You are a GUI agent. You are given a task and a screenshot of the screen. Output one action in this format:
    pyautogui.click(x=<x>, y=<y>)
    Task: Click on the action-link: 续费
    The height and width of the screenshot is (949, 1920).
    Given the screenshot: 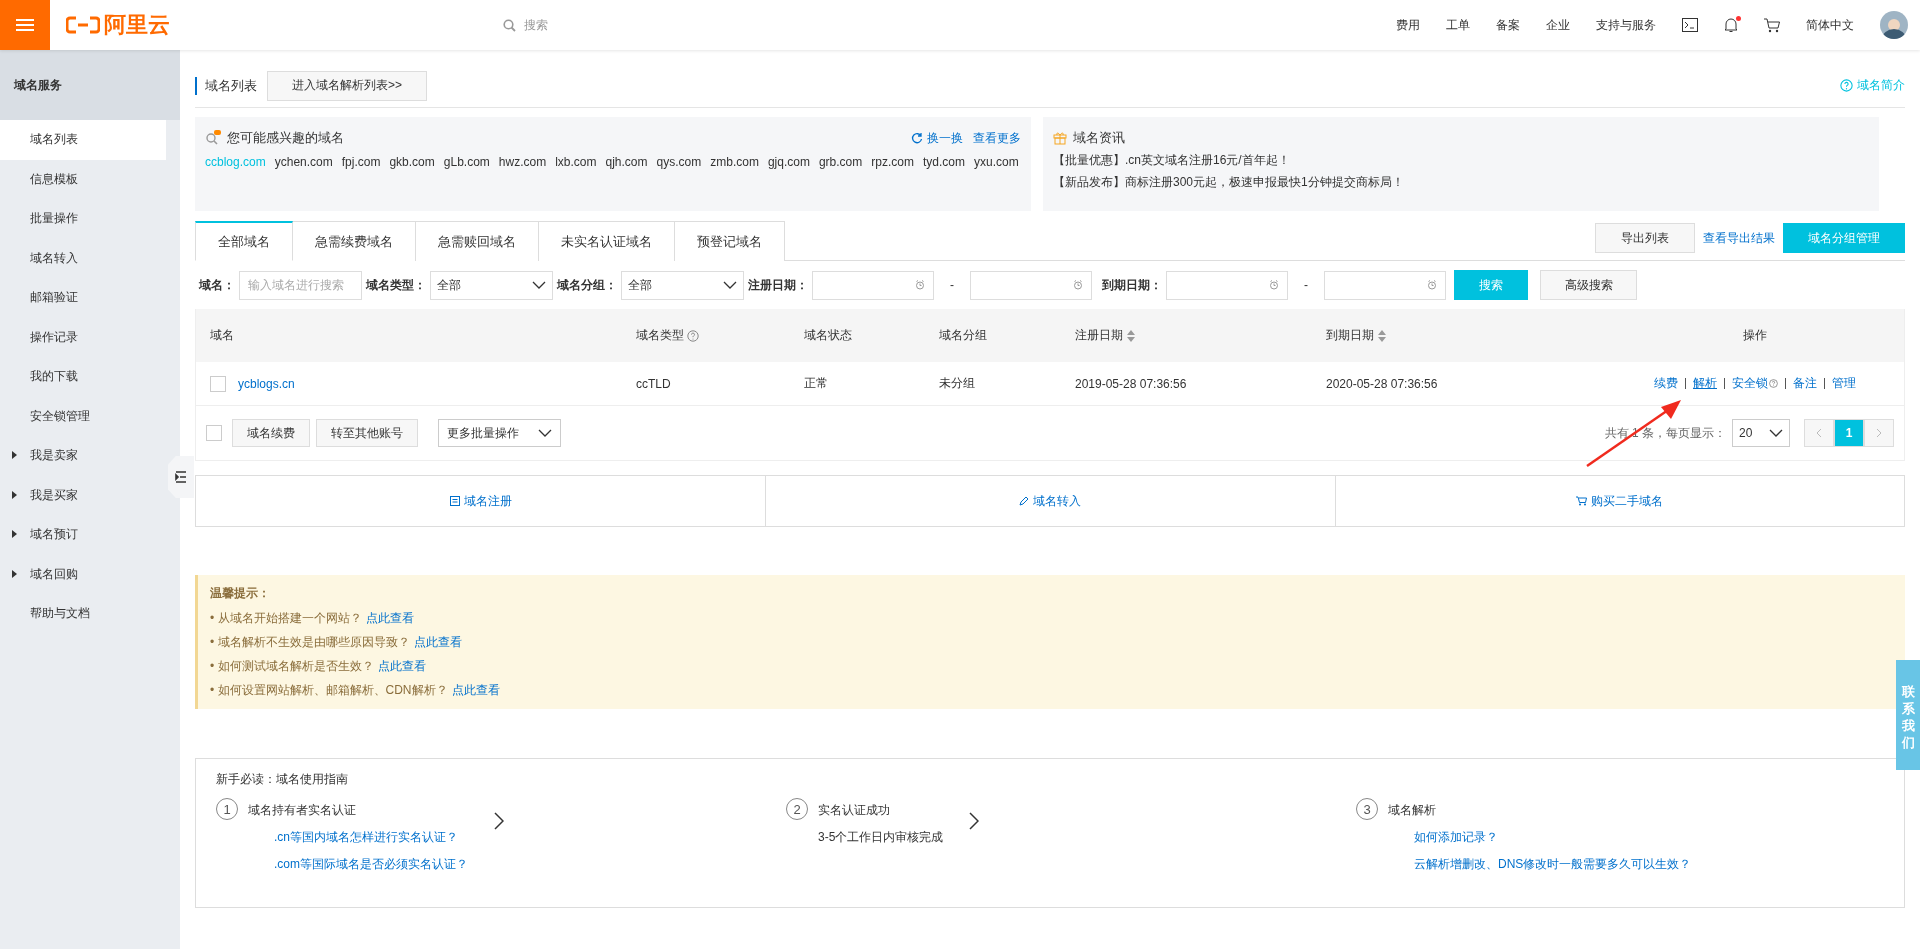 What is the action you would take?
    pyautogui.click(x=1666, y=383)
    